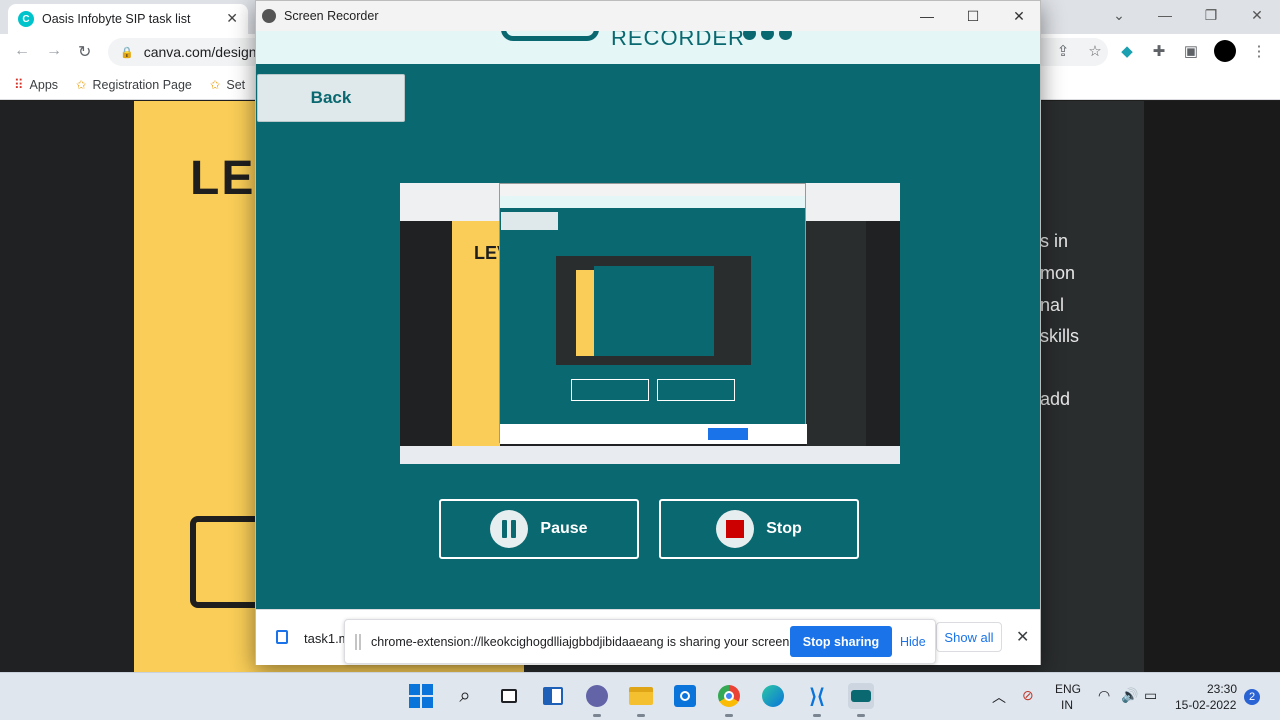  What do you see at coordinates (529, 221) in the screenshot?
I see `preview-back-button` at bounding box center [529, 221].